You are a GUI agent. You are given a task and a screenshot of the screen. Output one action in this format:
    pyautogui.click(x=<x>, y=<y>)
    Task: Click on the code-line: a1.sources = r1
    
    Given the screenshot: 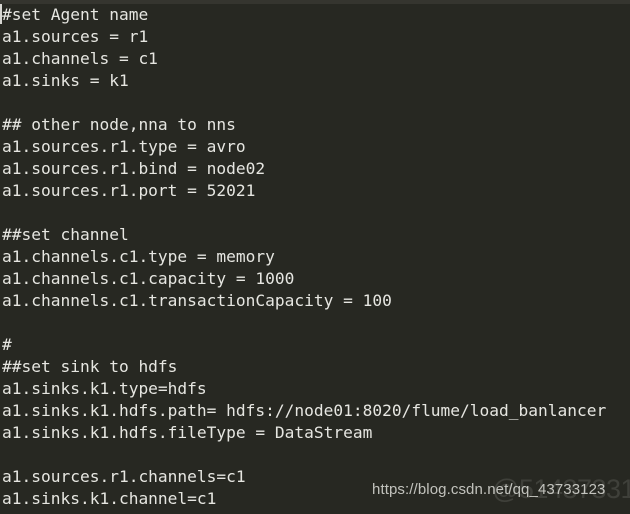 What is the action you would take?
    pyautogui.click(x=75, y=36)
    